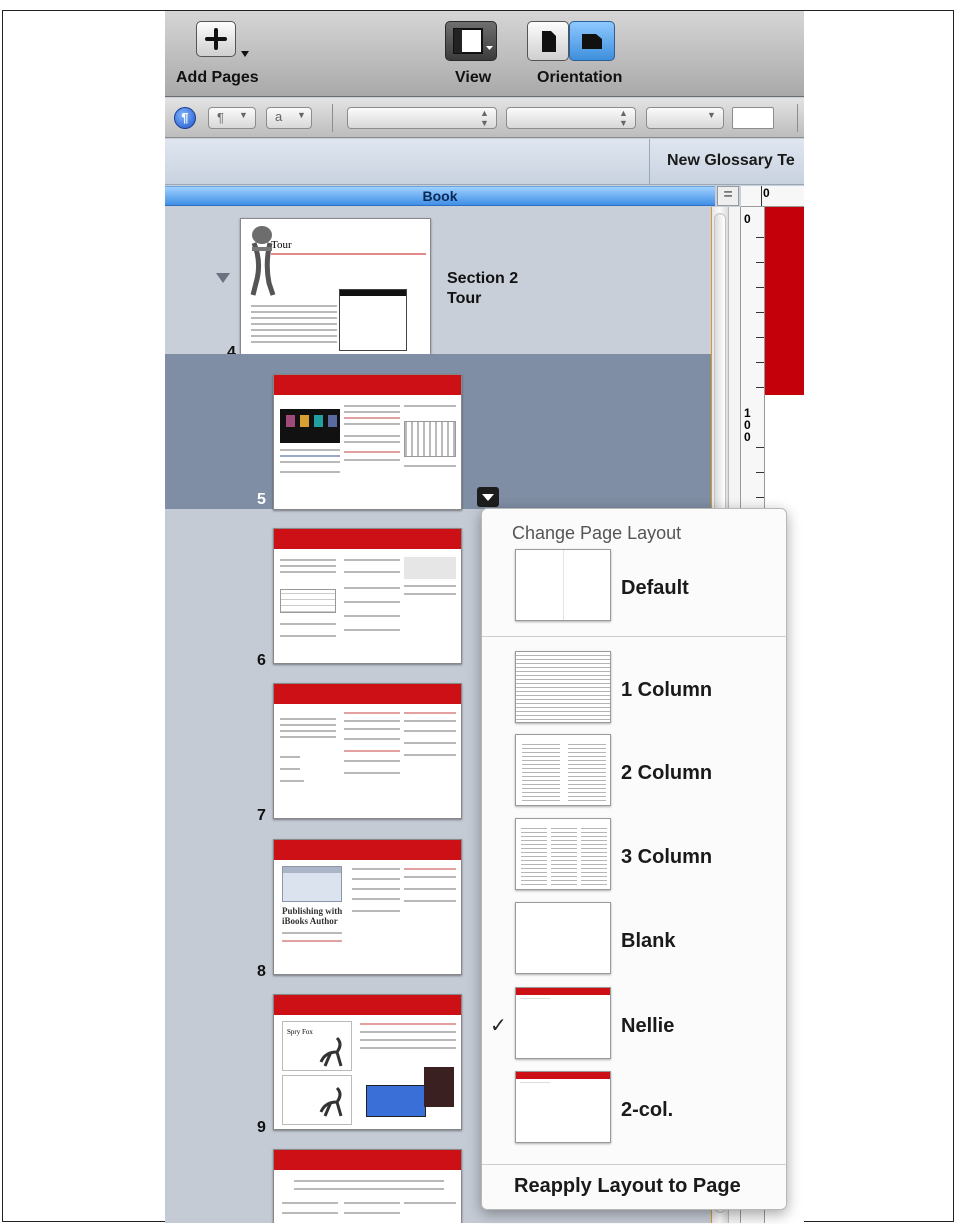 The height and width of the screenshot is (1224, 957). Describe the element at coordinates (217, 77) in the screenshot. I see `add-pages-label: Add Pages` at that location.